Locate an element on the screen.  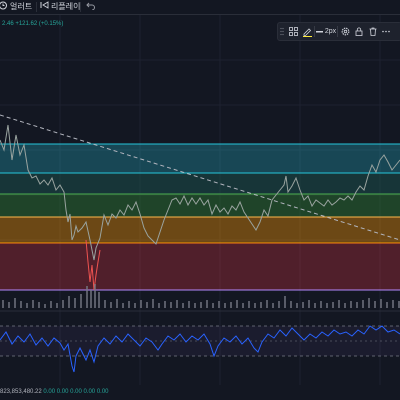
undo-button is located at coordinates (91, 7).